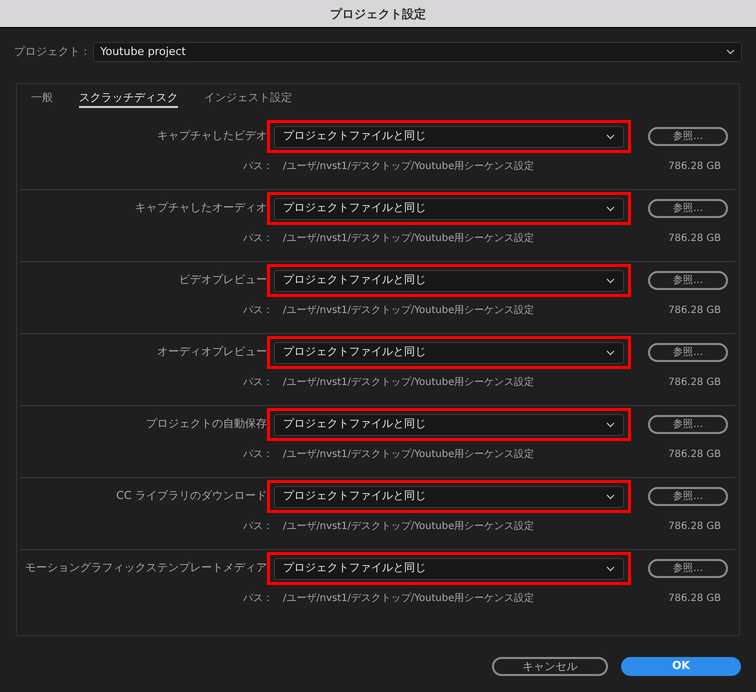 This screenshot has width=756, height=692. What do you see at coordinates (206, 424) in the screenshot?
I see `setting-label: プロジェクトの自動保存` at bounding box center [206, 424].